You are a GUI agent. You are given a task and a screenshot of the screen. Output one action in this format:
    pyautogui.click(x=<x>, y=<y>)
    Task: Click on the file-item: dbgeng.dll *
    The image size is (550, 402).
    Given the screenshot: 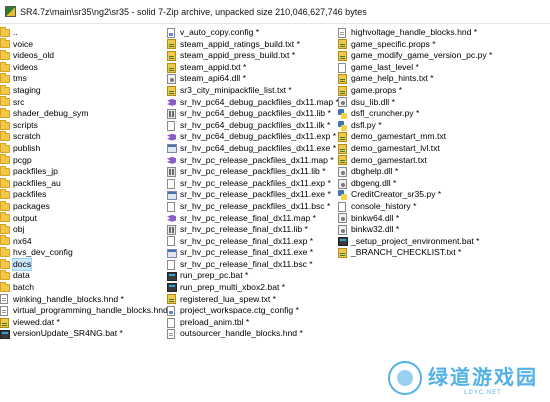 What is the action you would take?
    pyautogui.click(x=415, y=184)
    